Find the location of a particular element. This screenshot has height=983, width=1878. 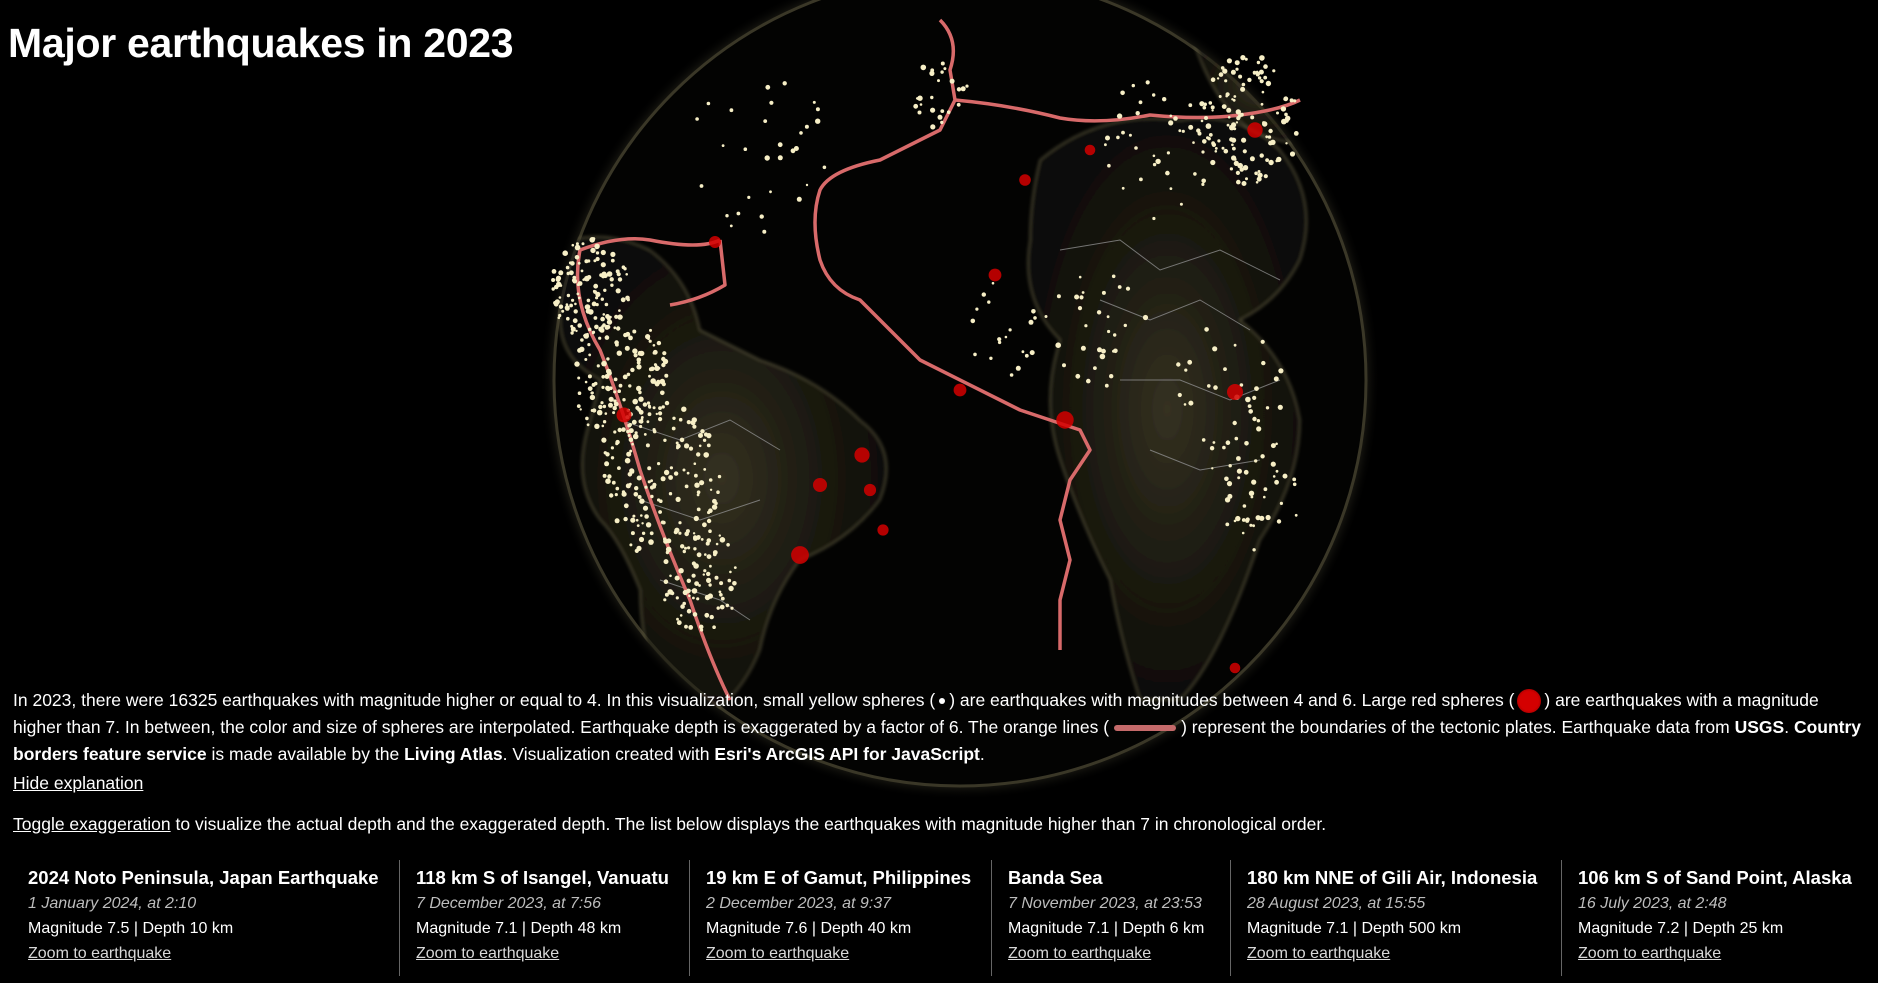

earthquake-date: 28 August 2023, at 15:55 is located at coordinates (1336, 903).